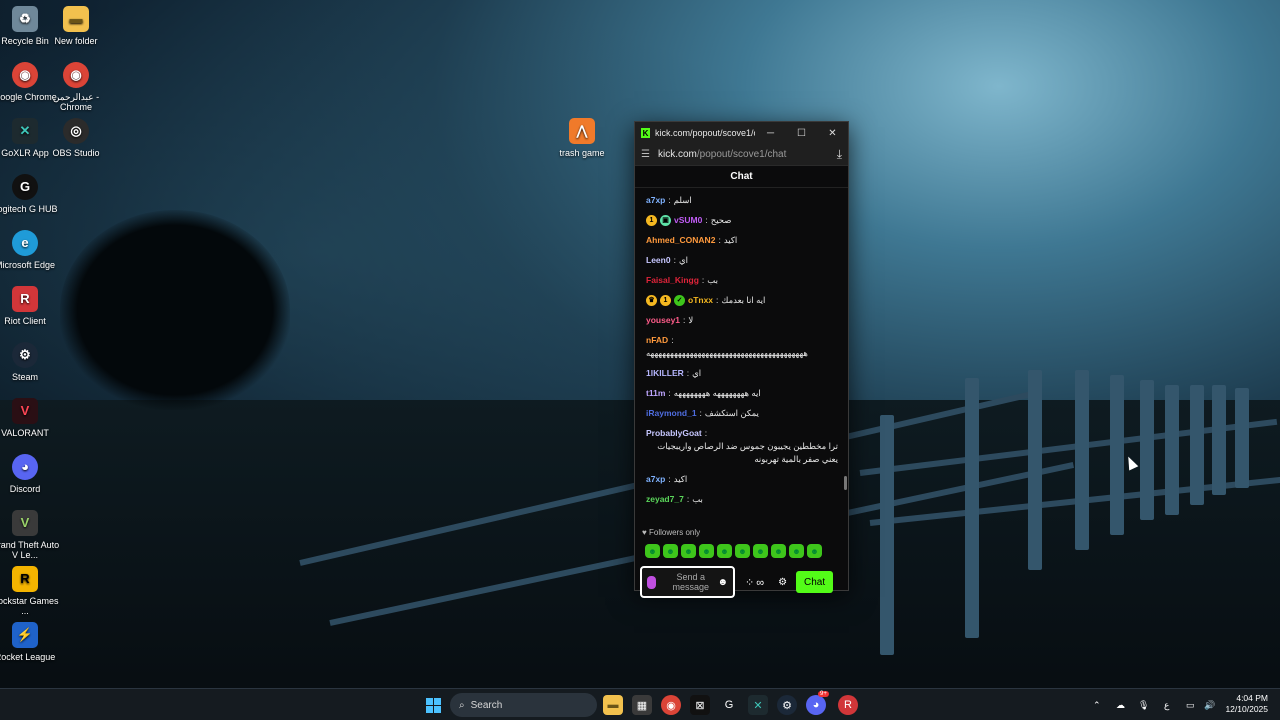 This screenshot has height=720, width=1280. I want to click on window-titlebar: K kick.com/popout/scove1/ch... ─ ☐ ✕, so click(741, 133).